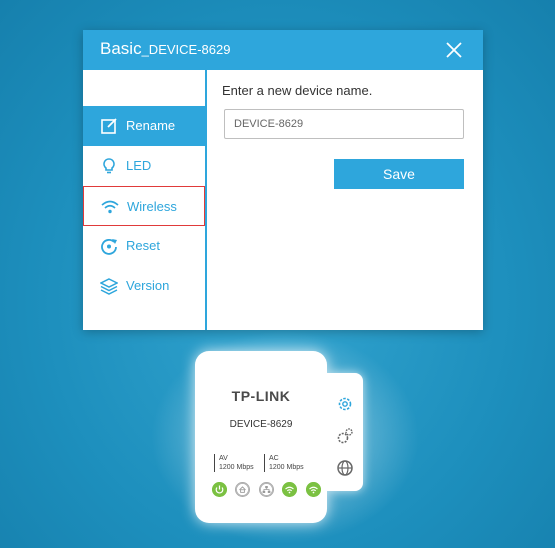  I want to click on sidebar-item-led: LED, so click(144, 166).